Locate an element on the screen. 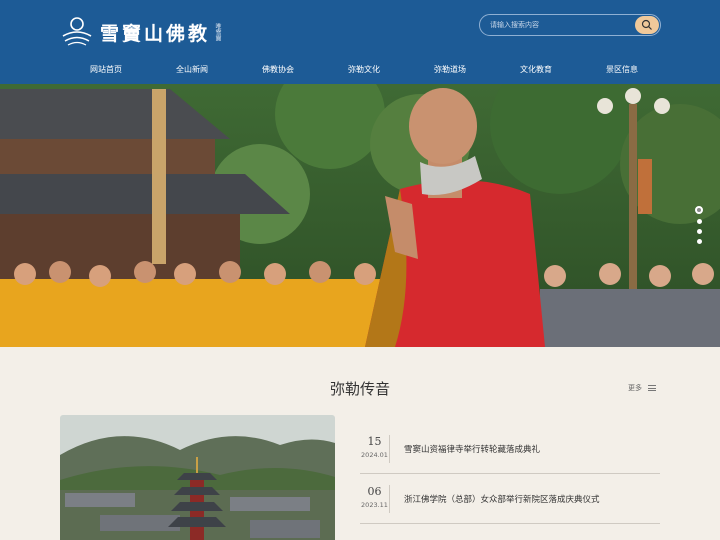 The height and width of the screenshot is (540, 720). temple-aerial-image is located at coordinates (197, 477).